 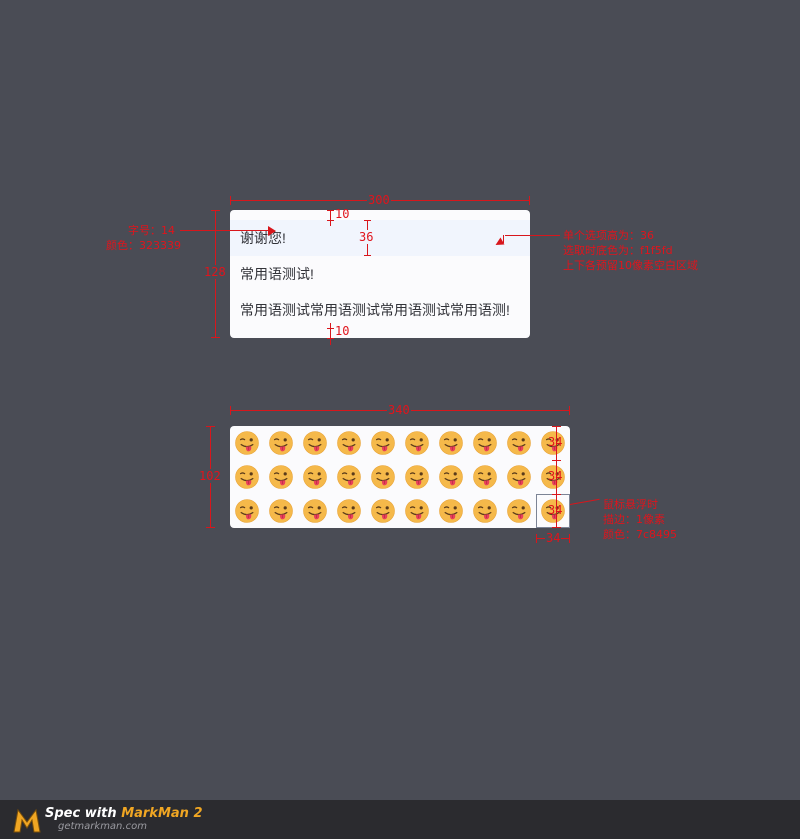 What do you see at coordinates (210, 476) in the screenshot?
I see `emoji-height-label: 102` at bounding box center [210, 476].